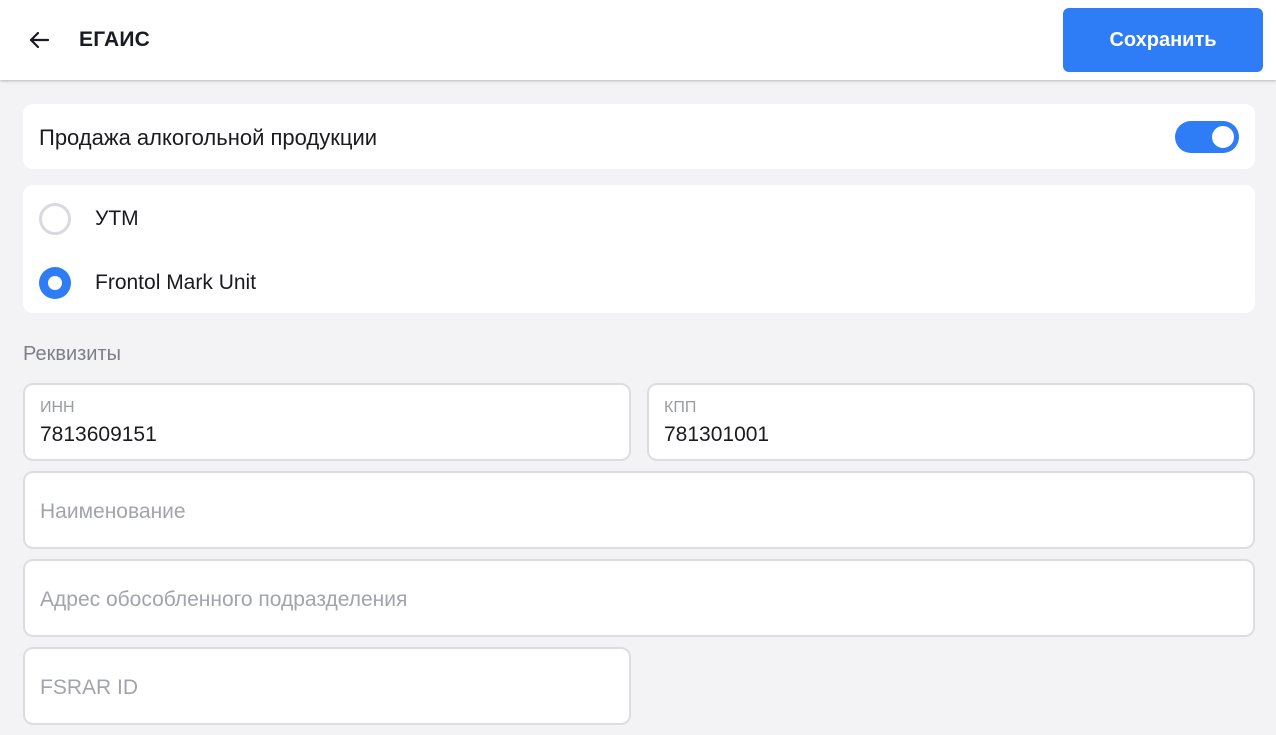 The width and height of the screenshot is (1276, 735). Describe the element at coordinates (89, 687) in the screenshot. I see `fsrar-id-field-placeholder: FSRAR ID` at that location.